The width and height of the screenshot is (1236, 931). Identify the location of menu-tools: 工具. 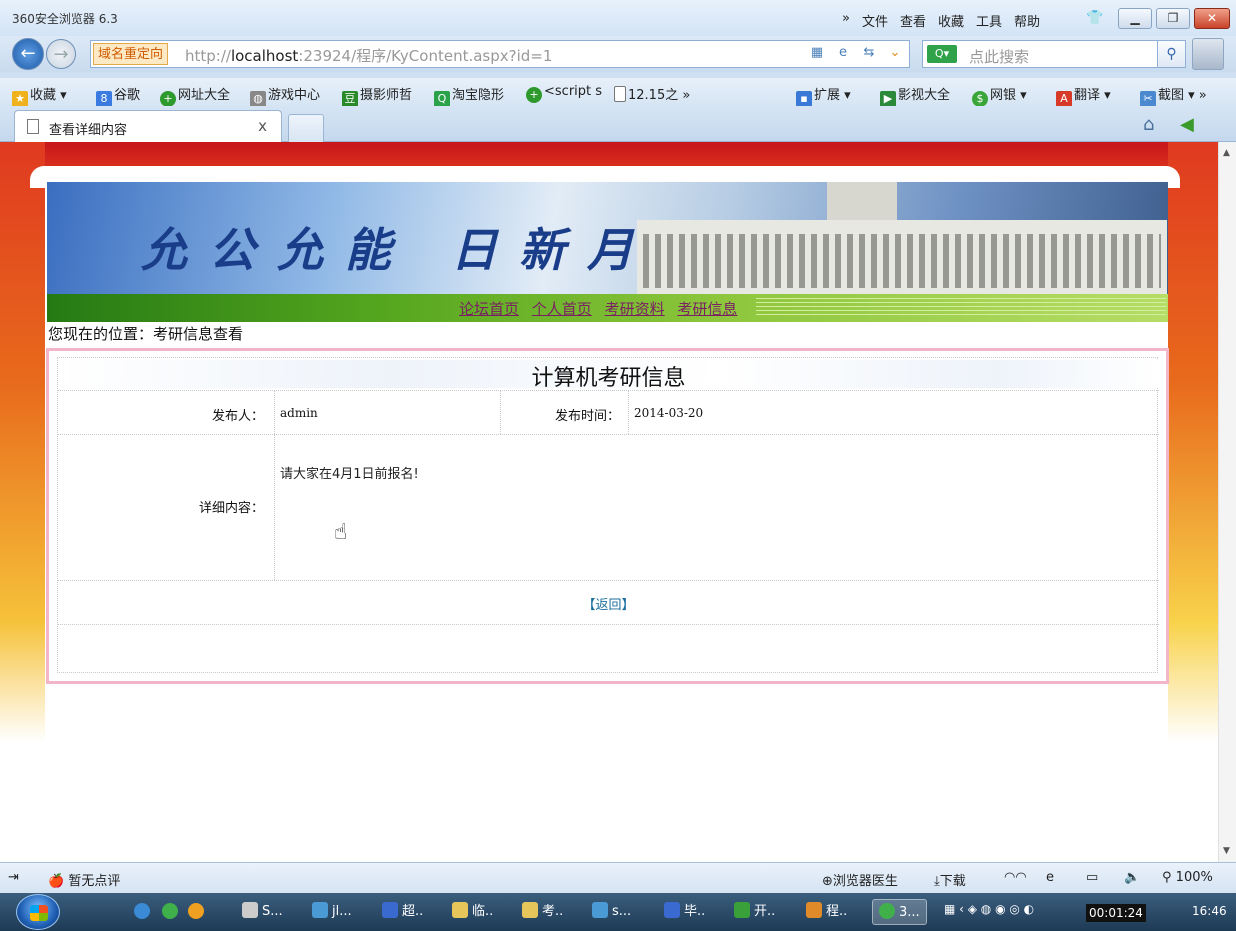
(989, 20).